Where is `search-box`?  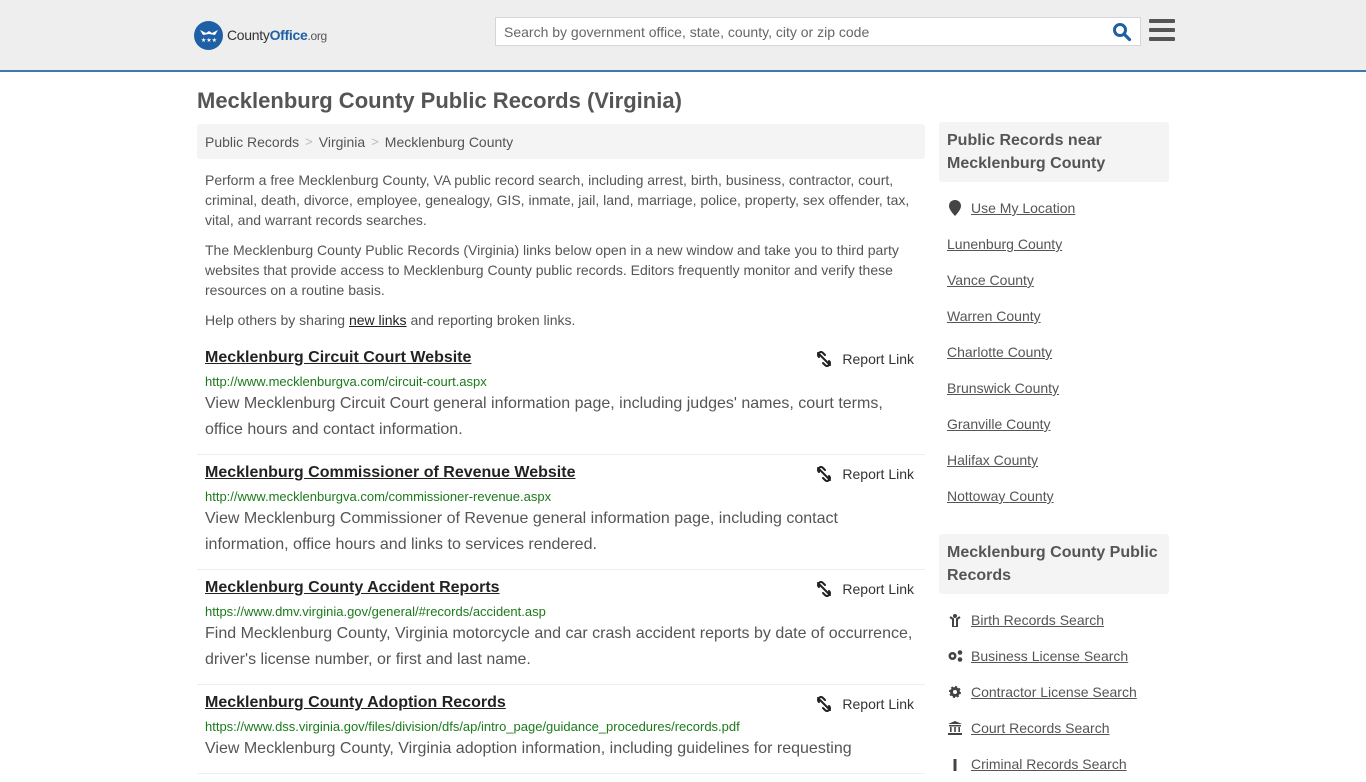 search-box is located at coordinates (818, 31).